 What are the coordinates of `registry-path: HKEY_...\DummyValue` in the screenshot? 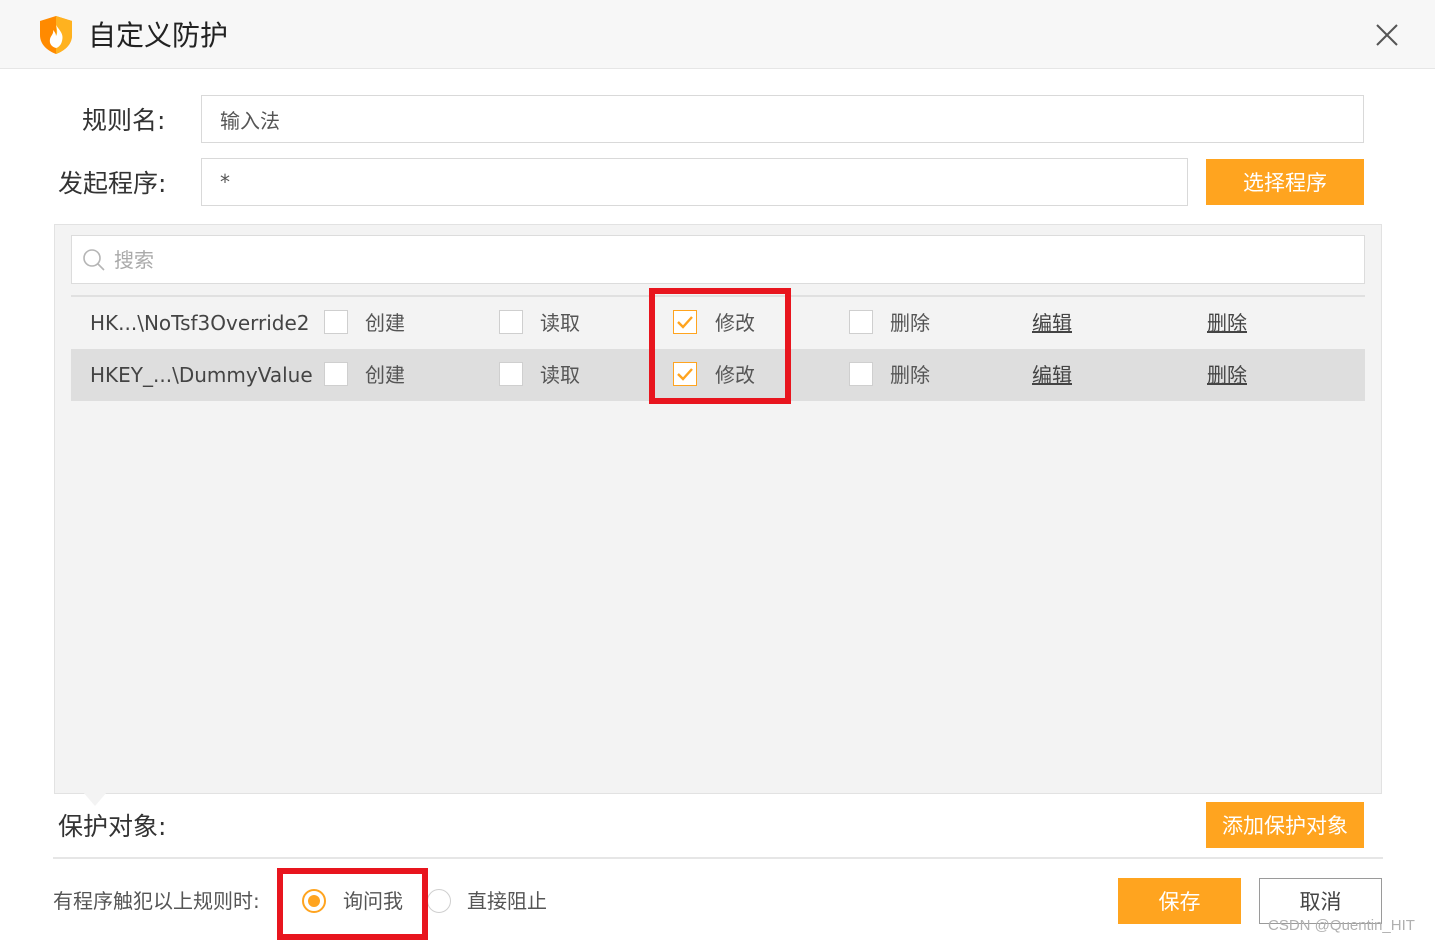 It's located at (201, 375).